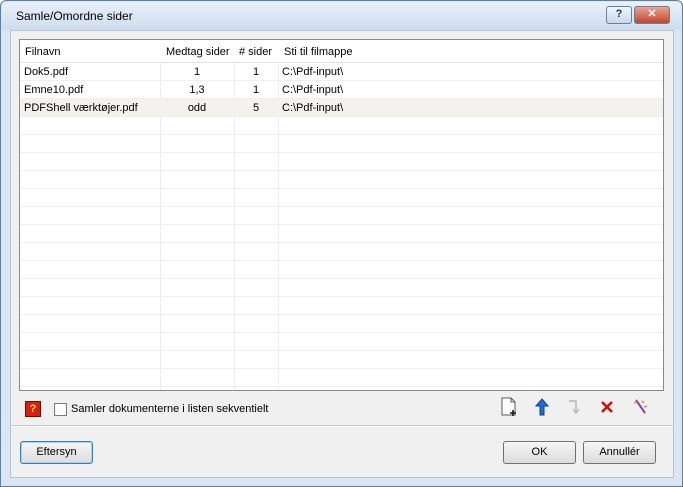 This screenshot has height=487, width=683. What do you see at coordinates (539, 452) in the screenshot?
I see `ok-button: OK` at bounding box center [539, 452].